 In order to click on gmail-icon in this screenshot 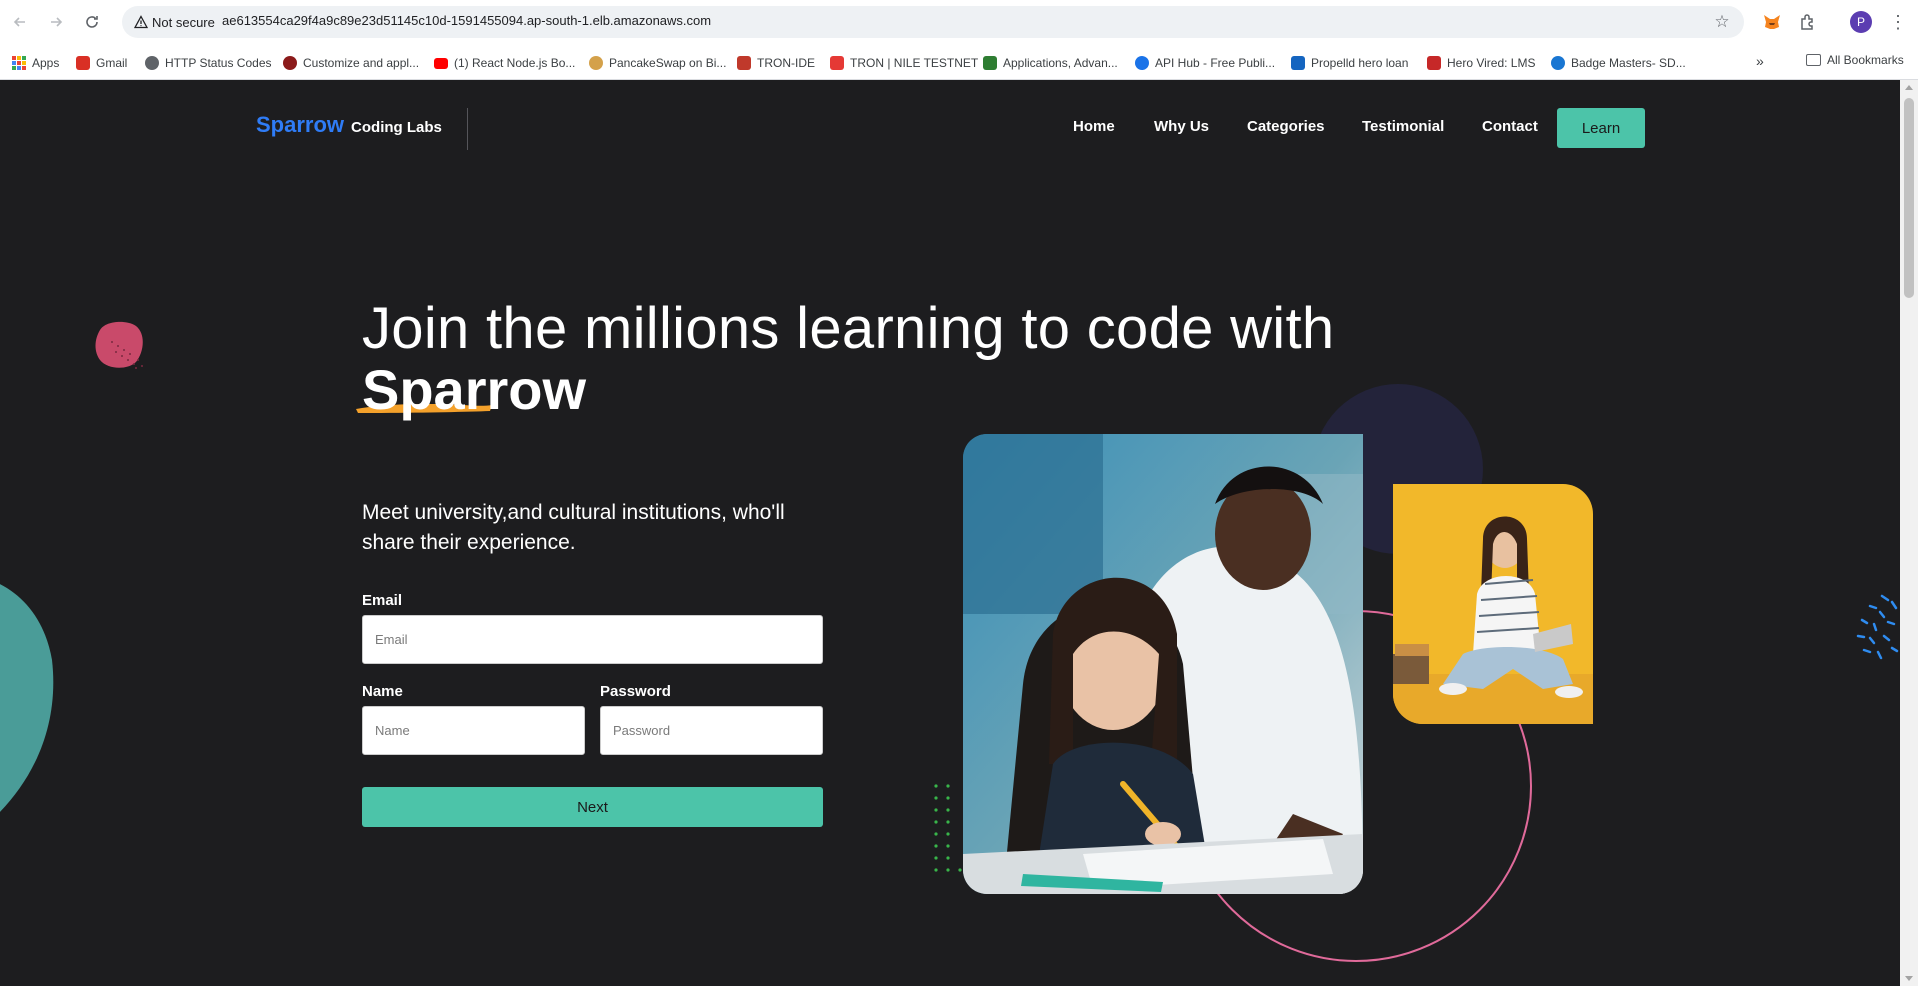, I will do `click(83, 63)`.